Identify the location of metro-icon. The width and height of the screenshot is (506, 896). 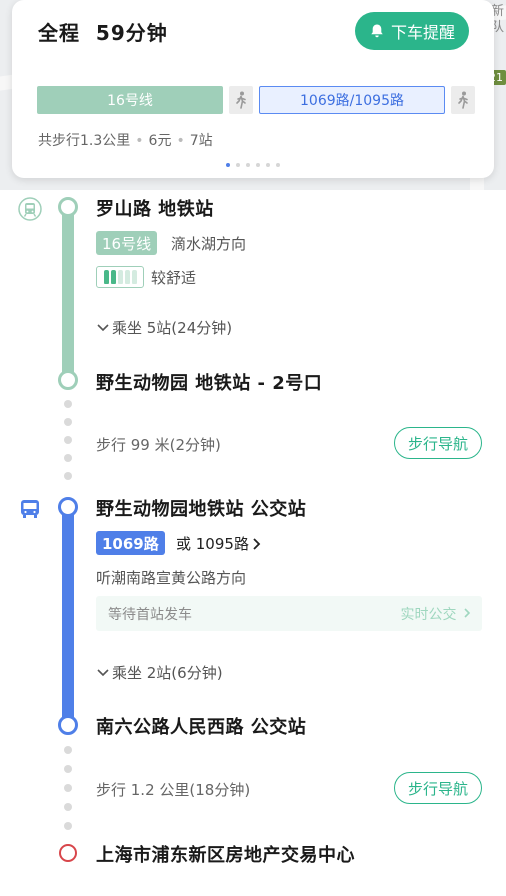
(30, 209).